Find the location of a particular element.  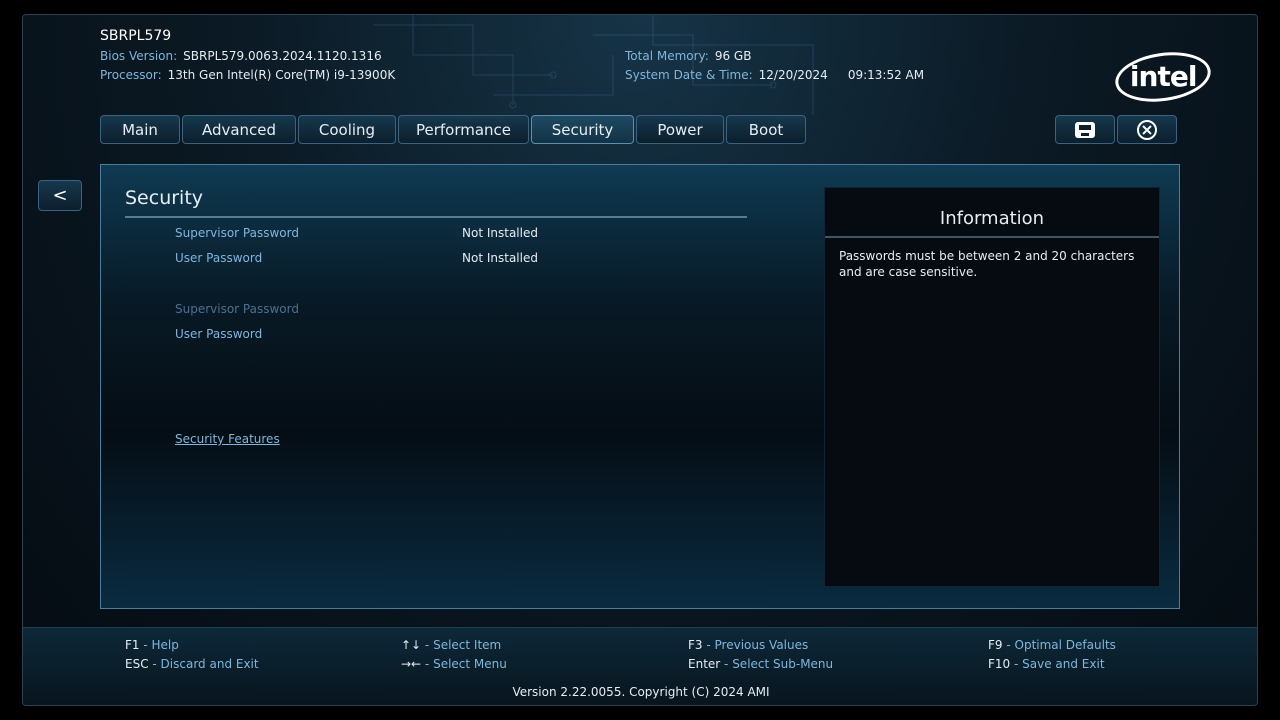

key-name: ESC is located at coordinates (137, 664).